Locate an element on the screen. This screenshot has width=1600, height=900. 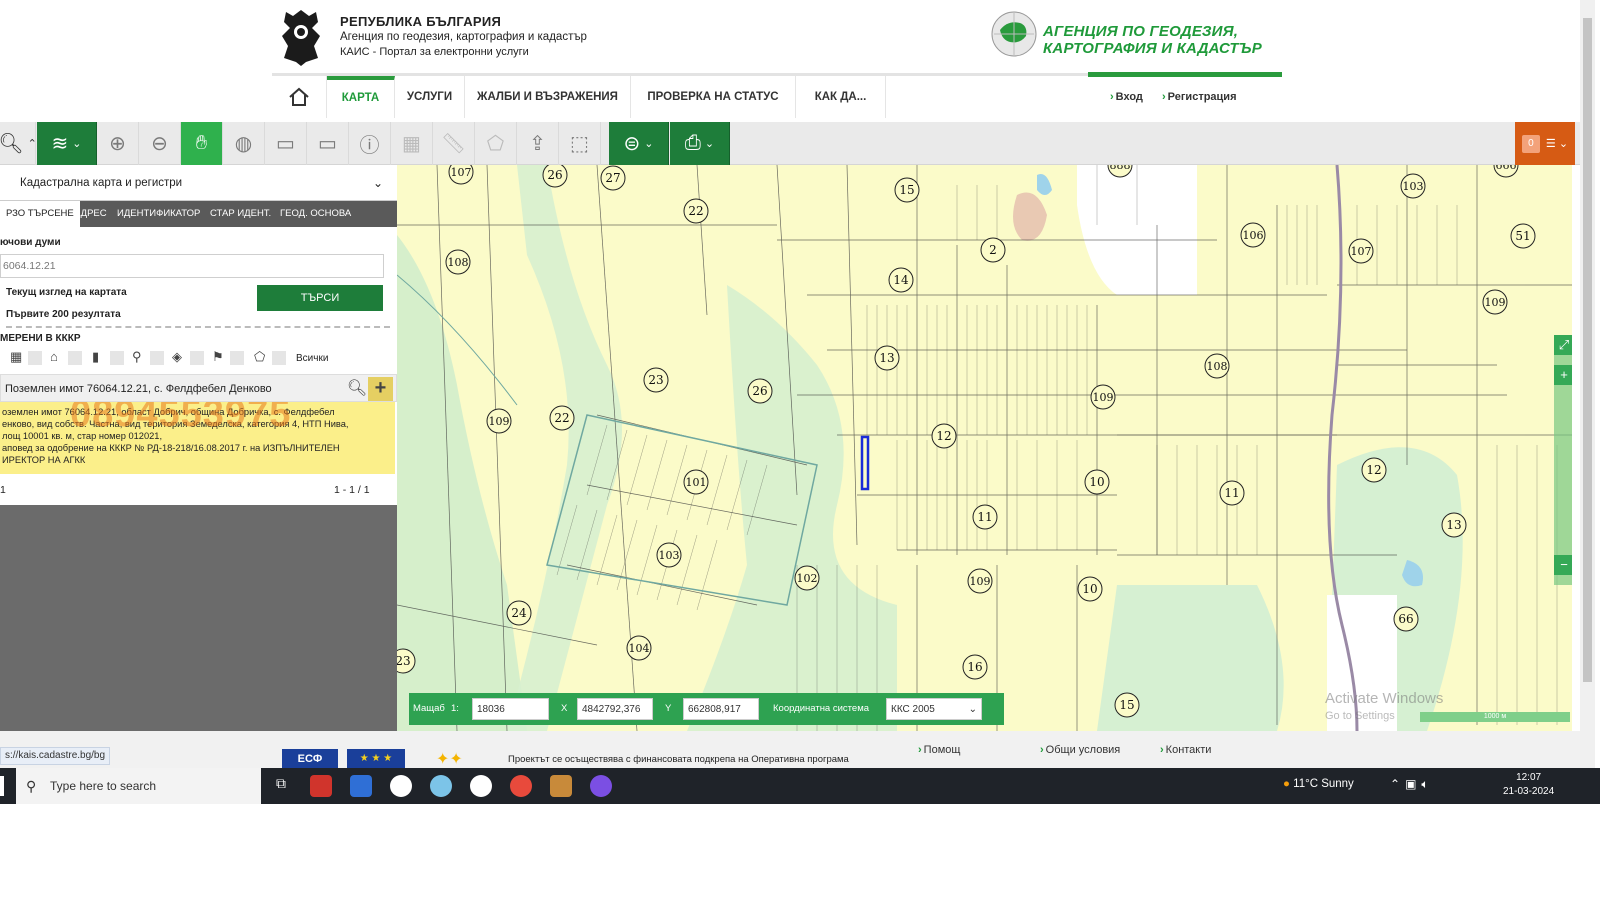
task-view-icon: ⧉ is located at coordinates (281, 786).